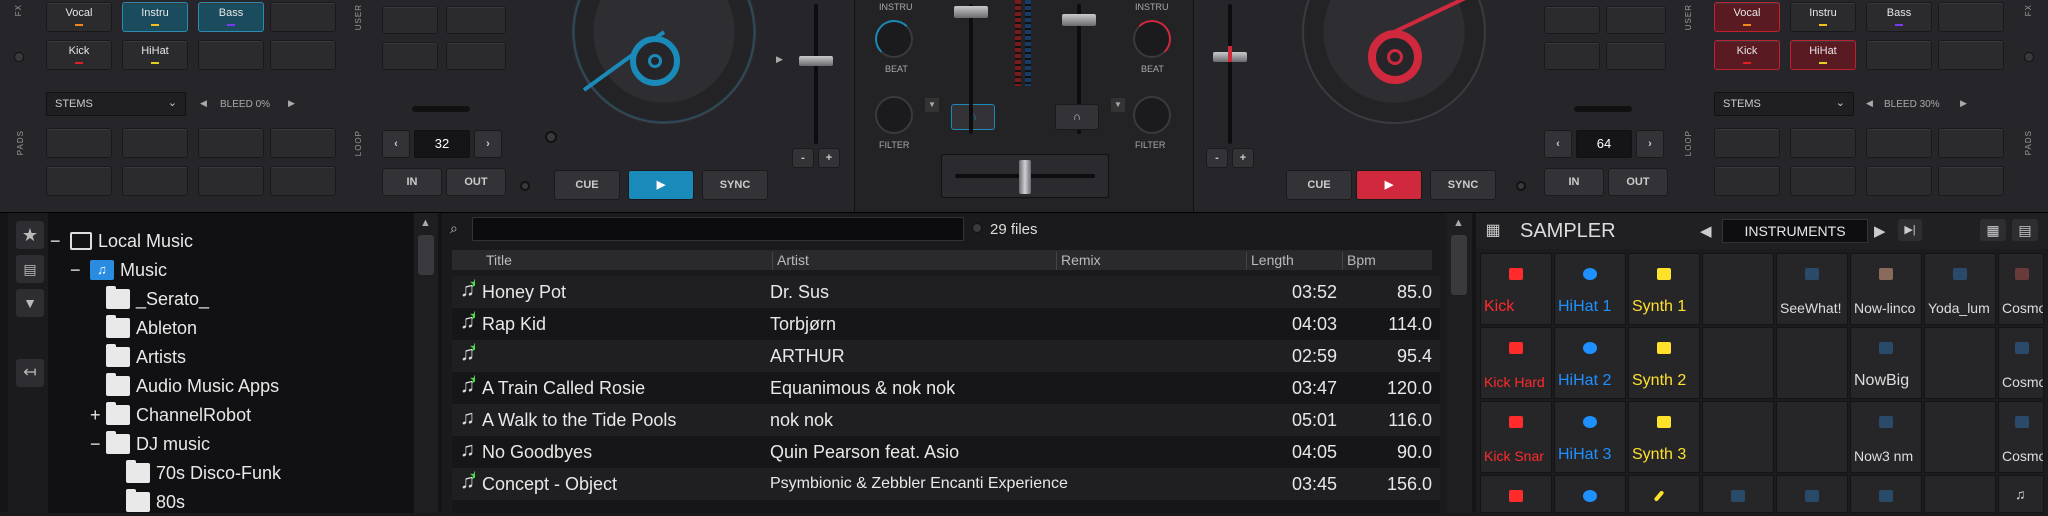  Describe the element at coordinates (192, 386) in the screenshot. I see `tree-item: Audio Music Apps` at that location.